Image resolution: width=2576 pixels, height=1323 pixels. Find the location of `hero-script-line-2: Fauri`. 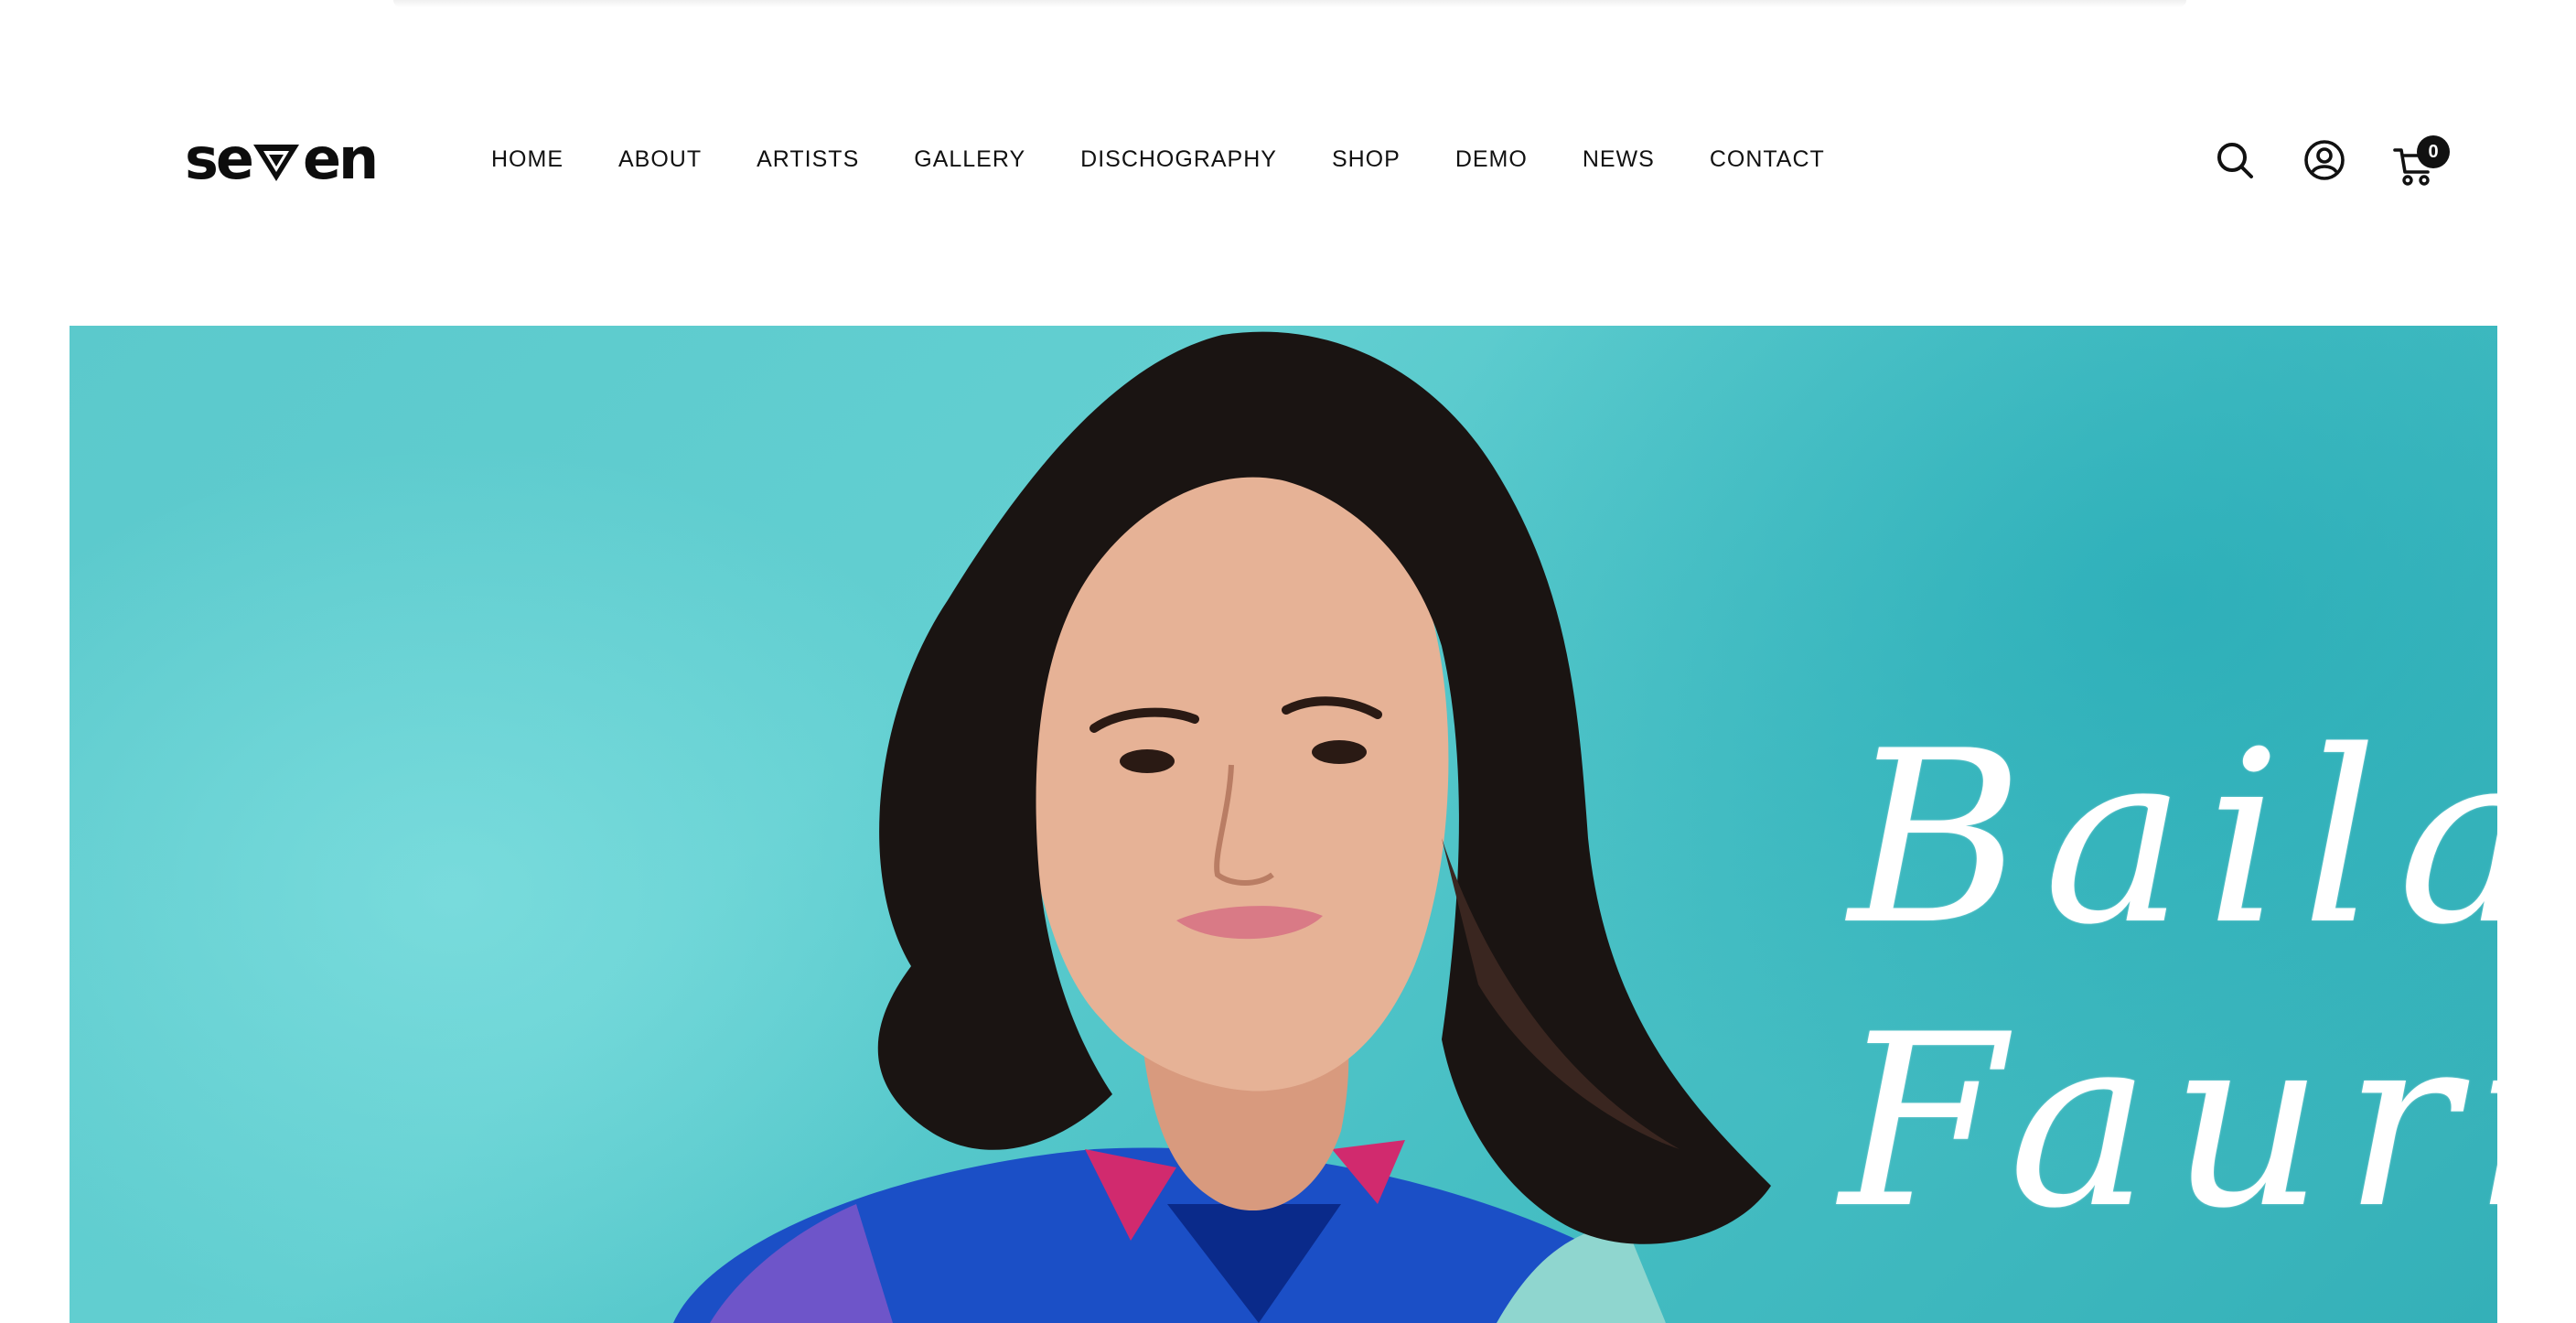

hero-script-line-2: Fauri is located at coordinates (2168, 1122).